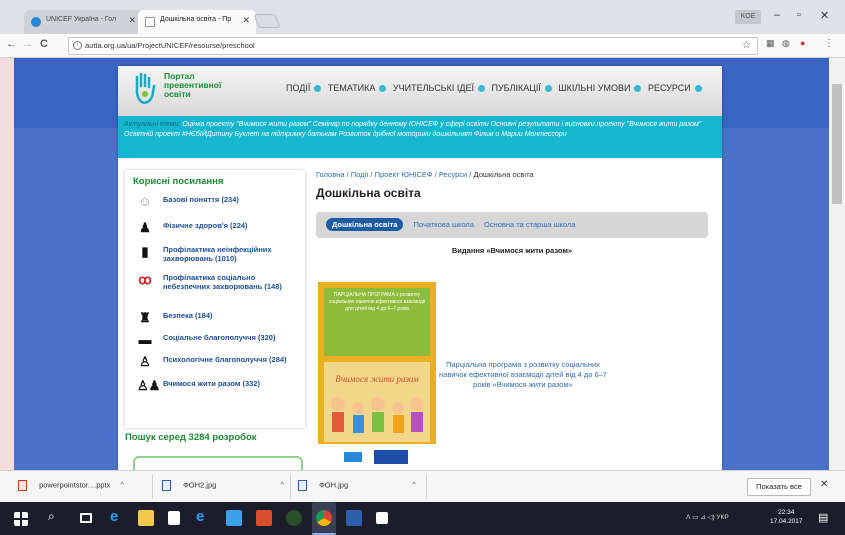 Image resolution: width=845 pixels, height=535 pixels. Describe the element at coordinates (225, 359) in the screenshot. I see `link-label: Психологічне благополуччя (284)` at that location.